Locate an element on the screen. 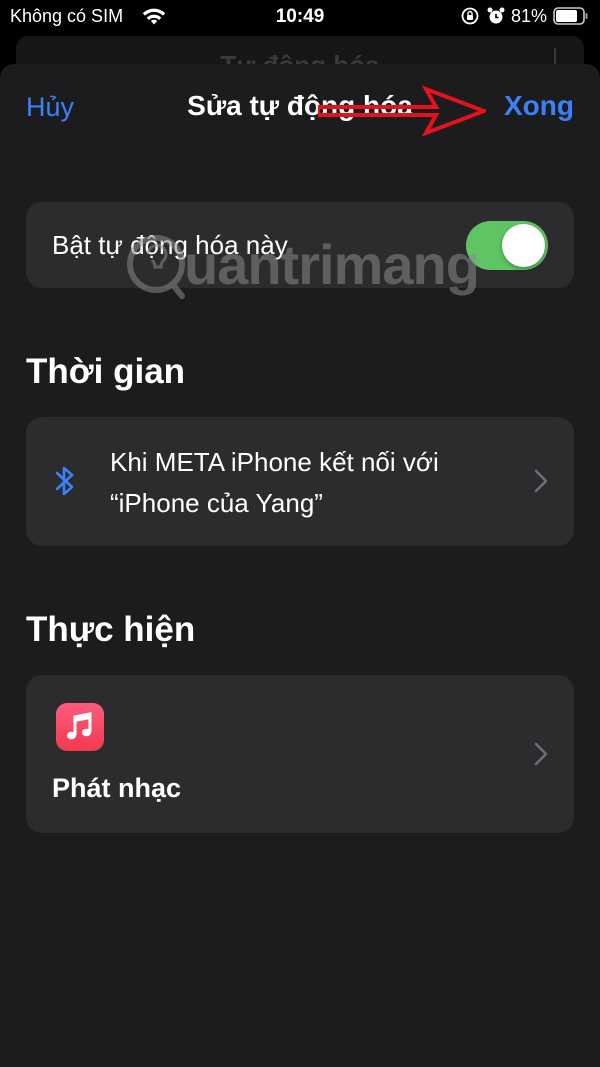 The height and width of the screenshot is (1067, 600). watermark-logo-icon is located at coordinates (156, 267).